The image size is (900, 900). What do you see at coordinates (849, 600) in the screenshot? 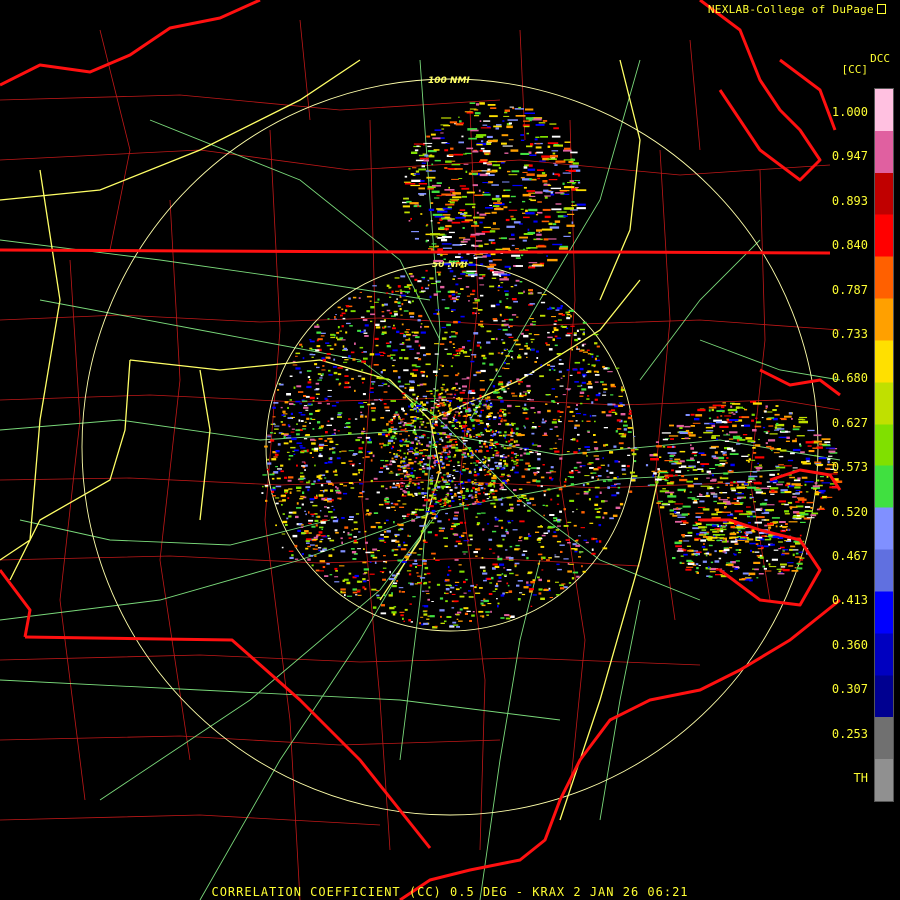
I see `scale-label: 0.413` at bounding box center [849, 600].